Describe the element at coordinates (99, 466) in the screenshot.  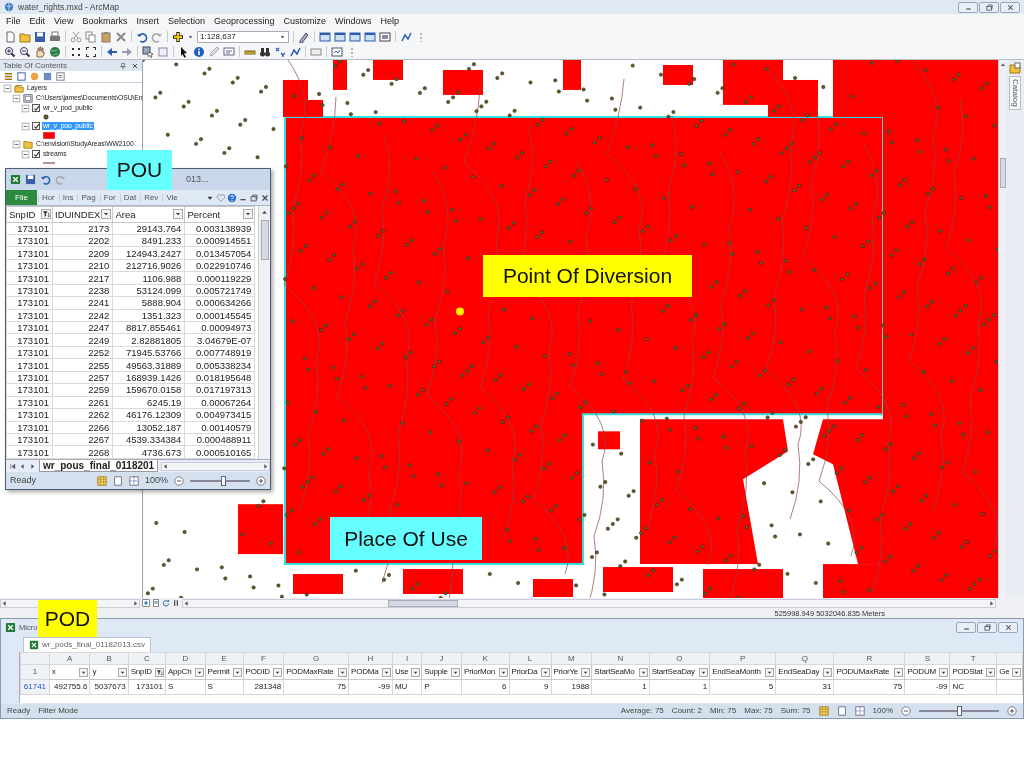
I see `sheet-tab: wr_pous_final_0118201` at that location.